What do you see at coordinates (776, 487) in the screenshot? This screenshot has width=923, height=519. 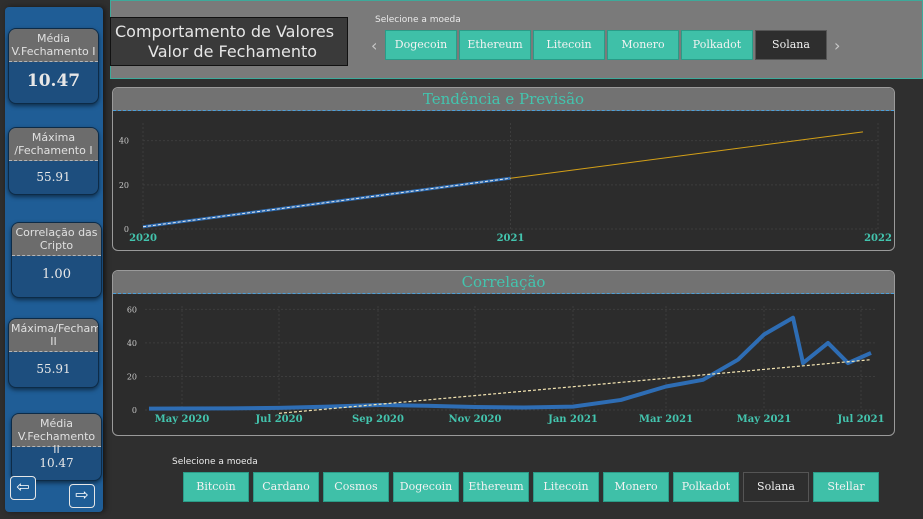 I see `bottom-coin-button-solana: Solana` at bounding box center [776, 487].